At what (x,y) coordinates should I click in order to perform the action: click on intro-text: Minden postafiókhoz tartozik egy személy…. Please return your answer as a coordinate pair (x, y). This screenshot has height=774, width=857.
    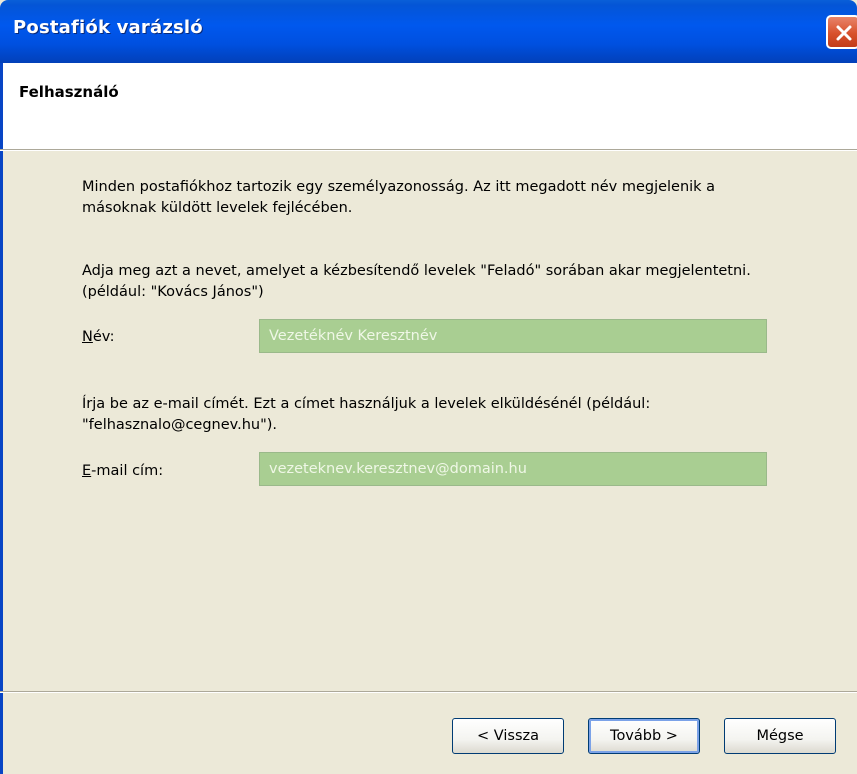
    Looking at the image, I should click on (399, 197).